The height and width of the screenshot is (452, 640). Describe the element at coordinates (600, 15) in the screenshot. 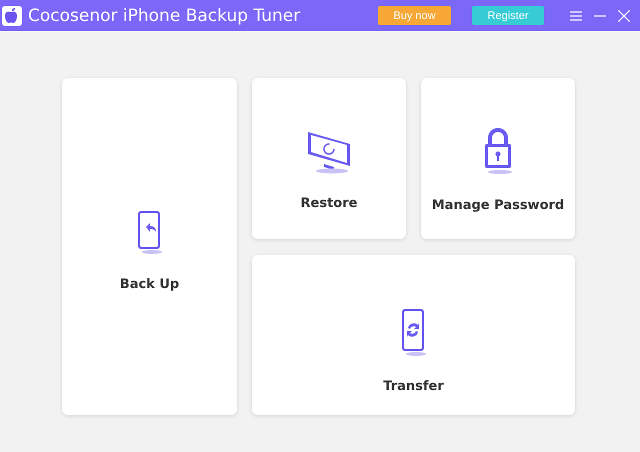

I see `minimize-icon` at that location.